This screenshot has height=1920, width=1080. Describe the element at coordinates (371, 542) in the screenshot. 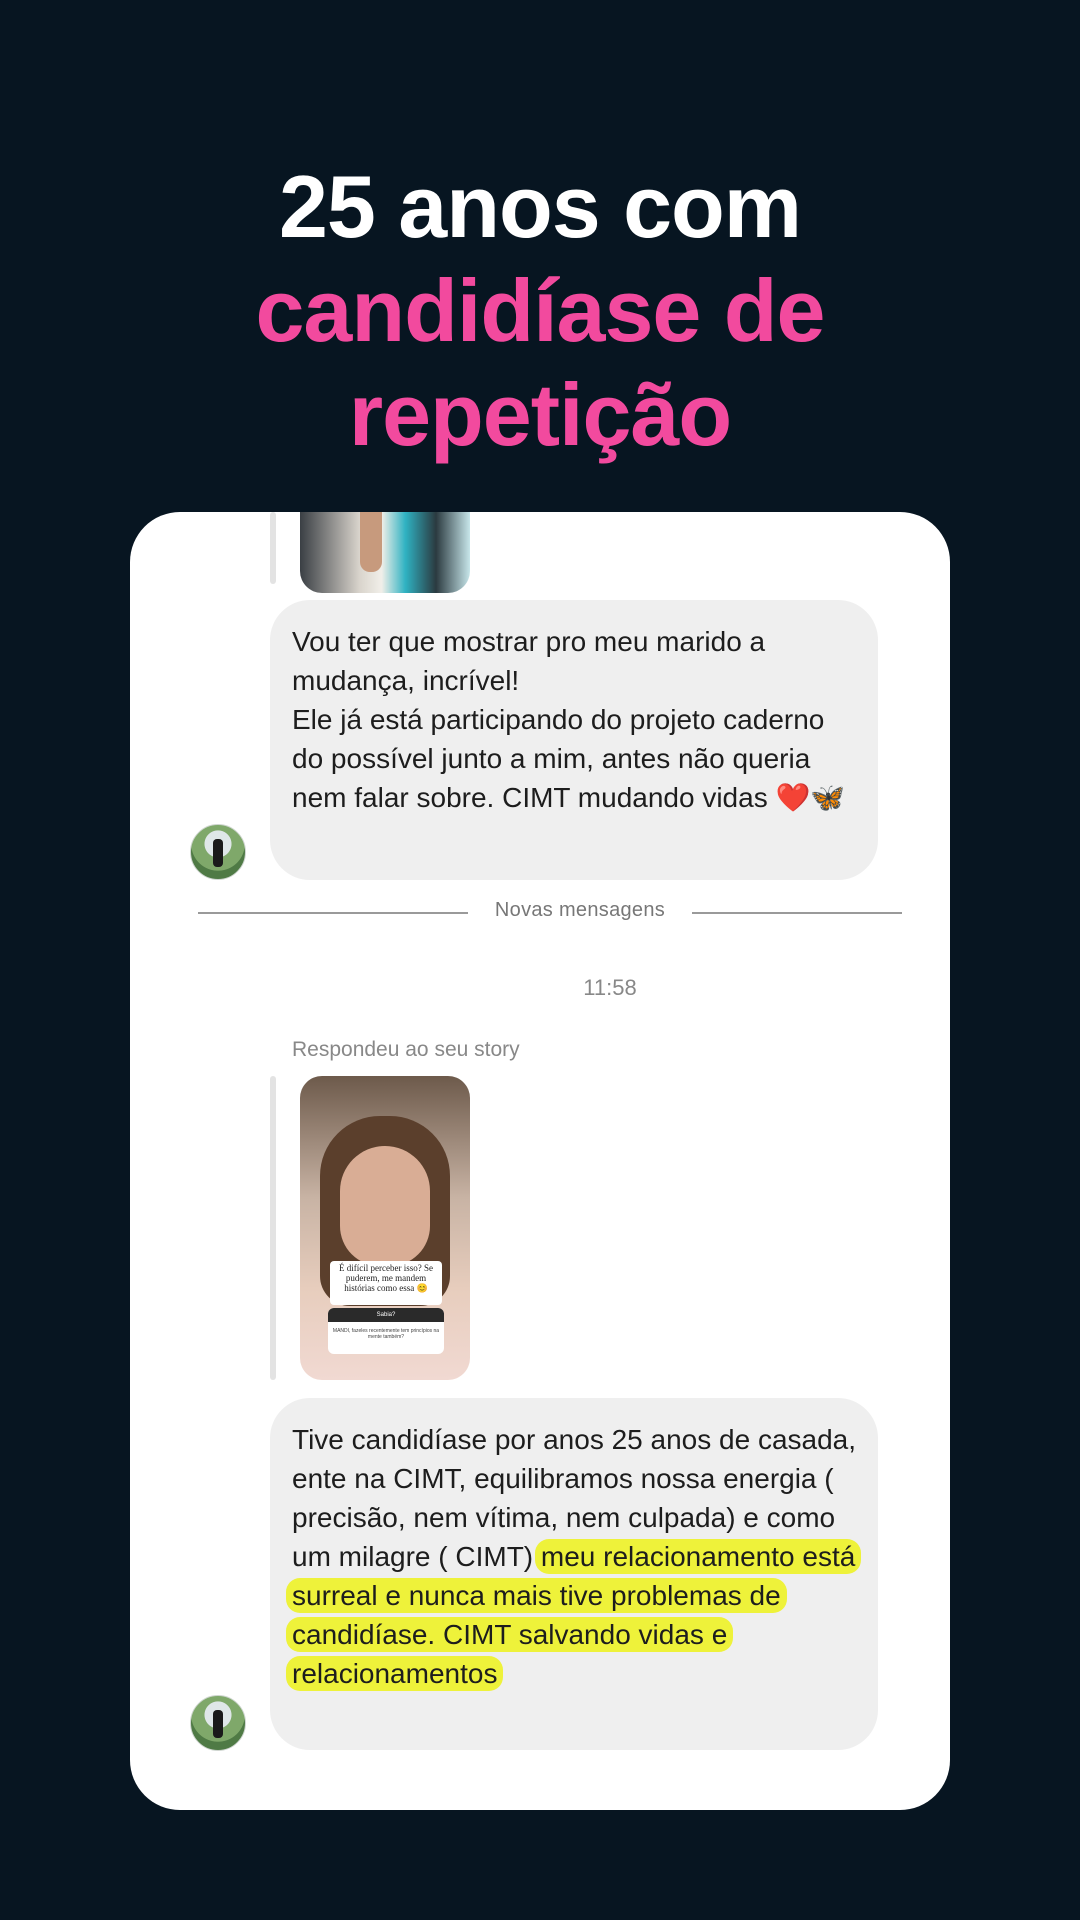

I see `story-thumbnail-figure` at that location.